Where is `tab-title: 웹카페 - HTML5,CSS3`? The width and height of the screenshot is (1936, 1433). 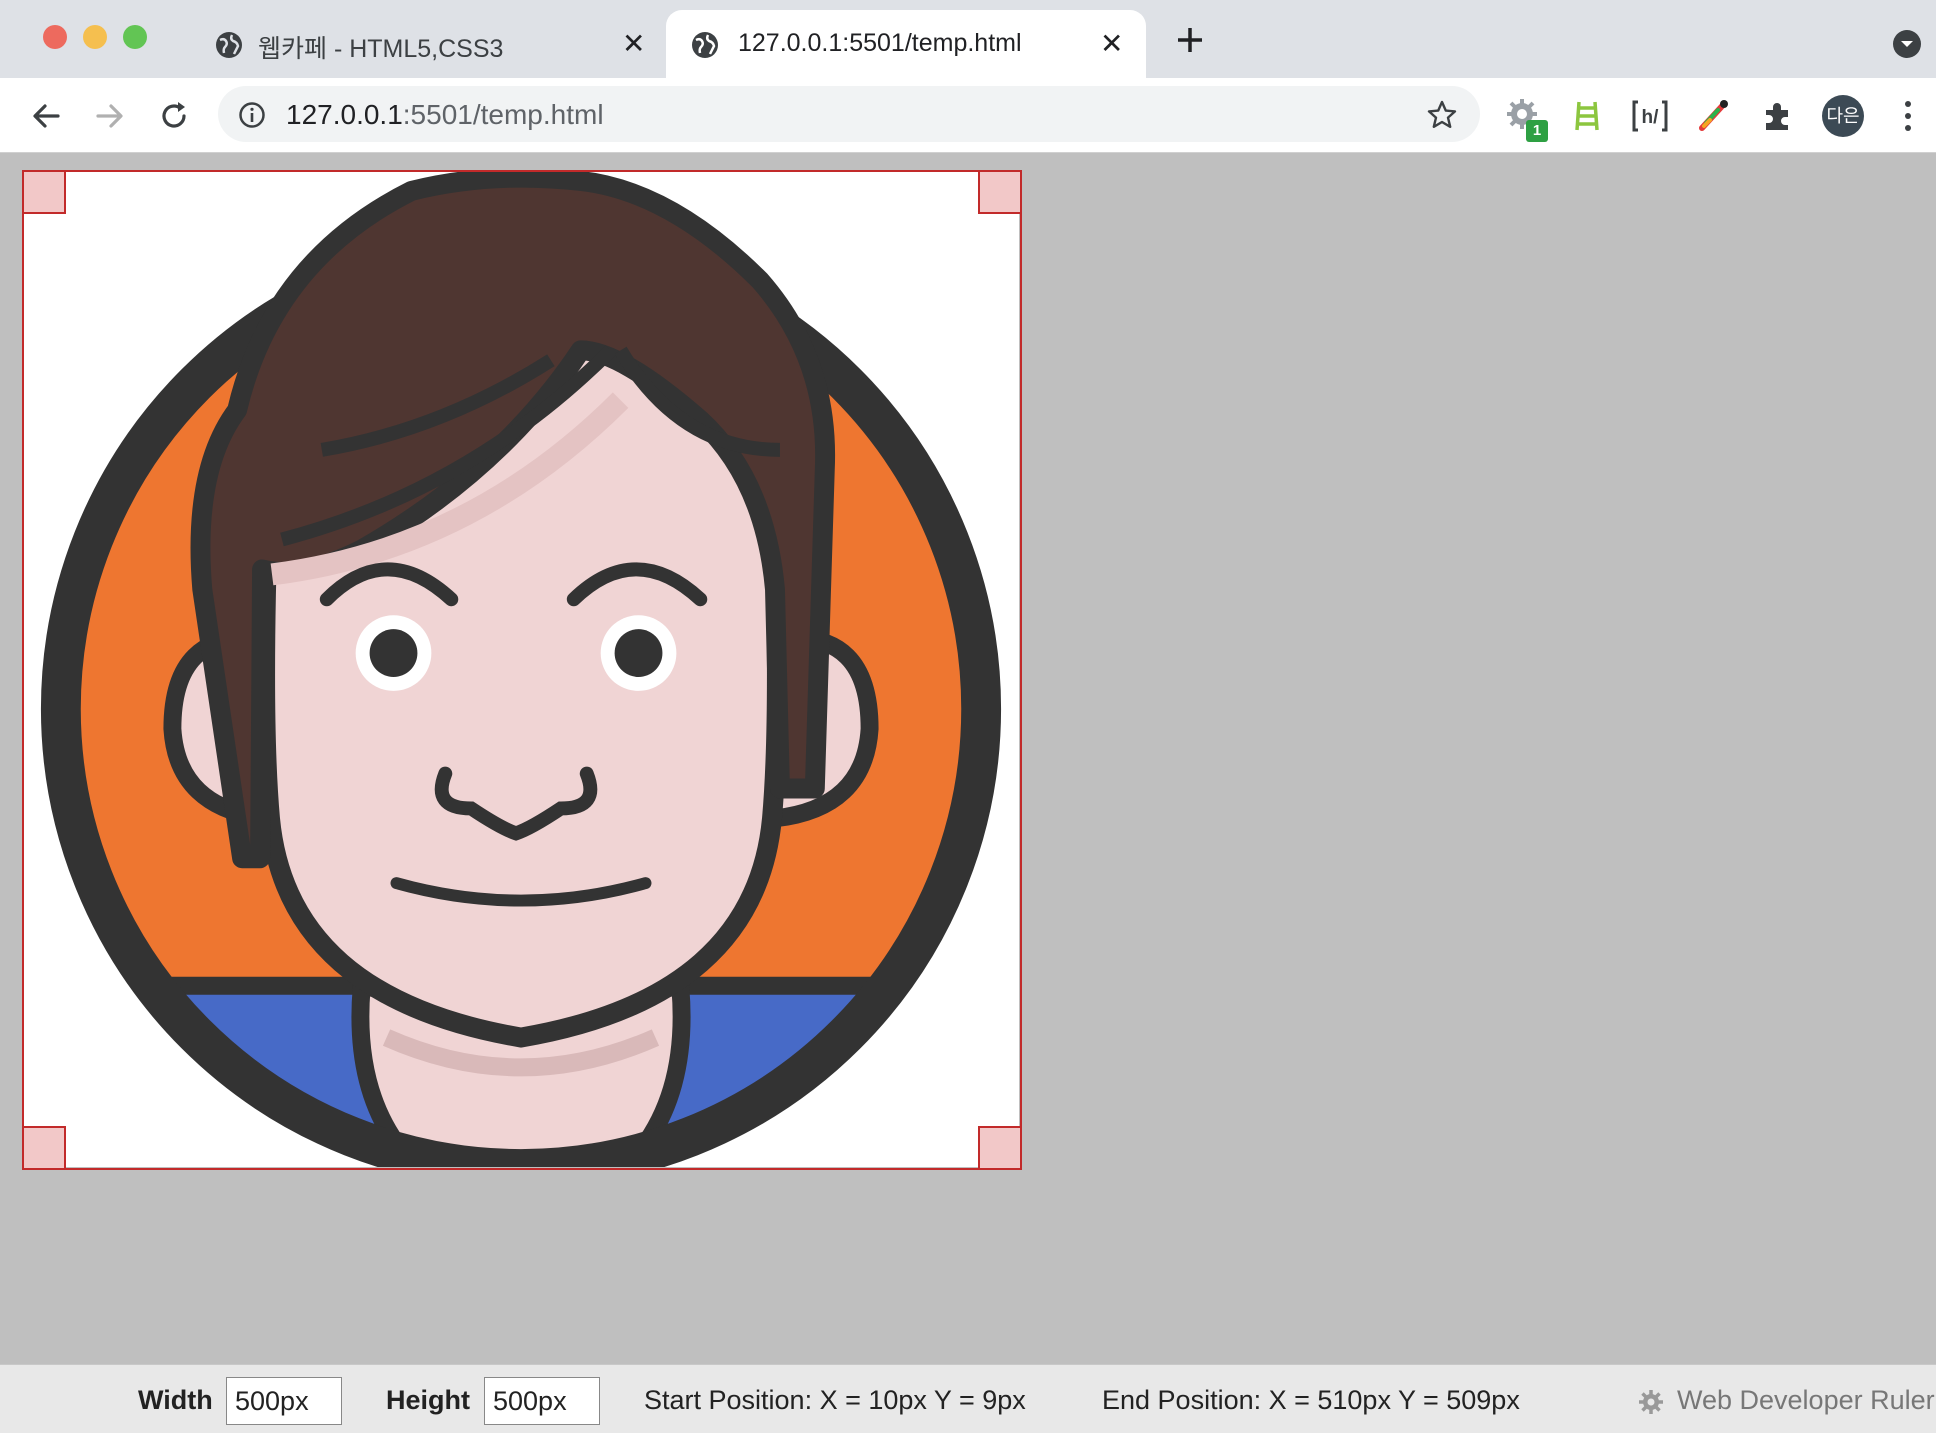 tab-title: 웹카페 - HTML5,CSS3 is located at coordinates (381, 49).